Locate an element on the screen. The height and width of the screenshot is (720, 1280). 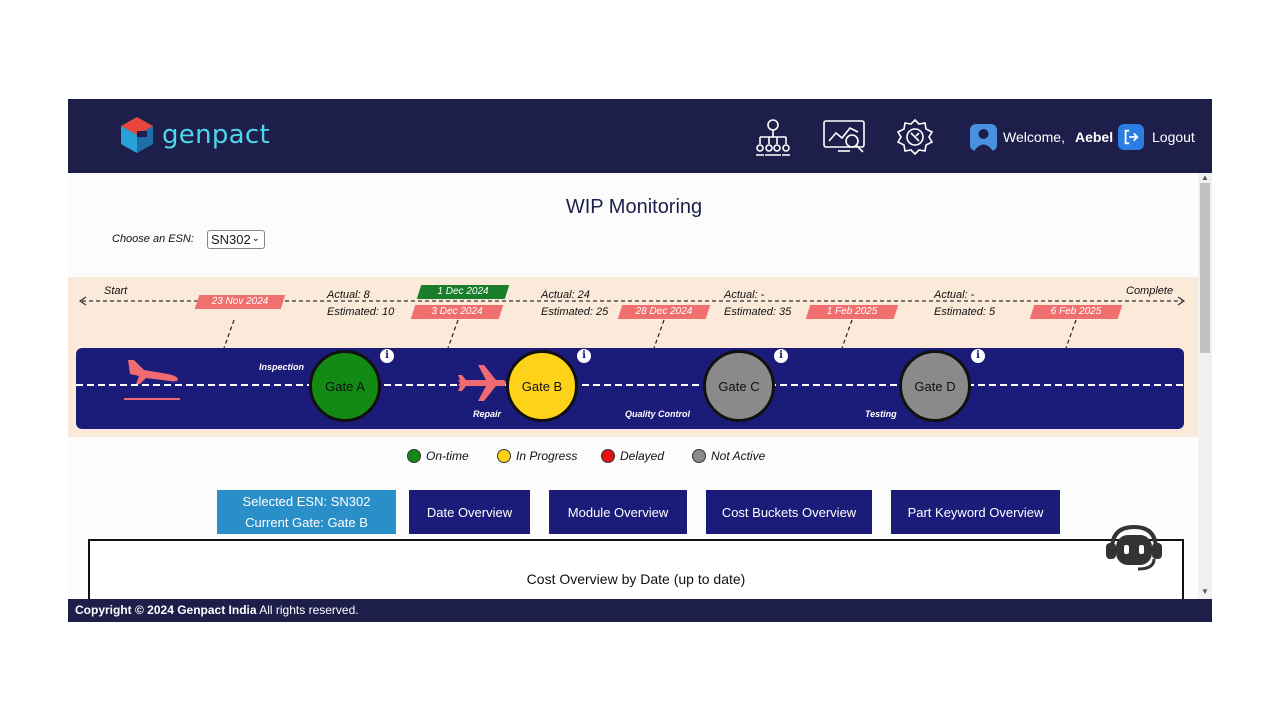
logout-label: Logout is located at coordinates (1173, 137).